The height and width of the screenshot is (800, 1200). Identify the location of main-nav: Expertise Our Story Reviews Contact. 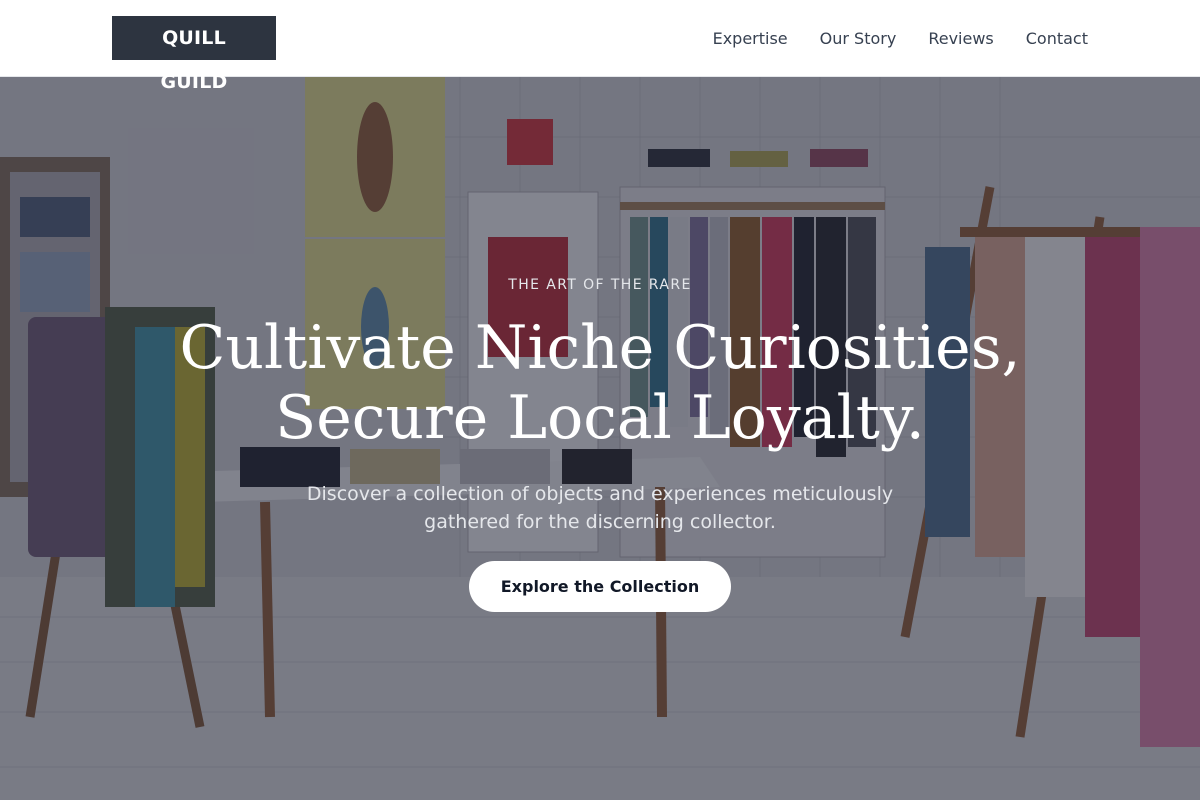
(900, 38).